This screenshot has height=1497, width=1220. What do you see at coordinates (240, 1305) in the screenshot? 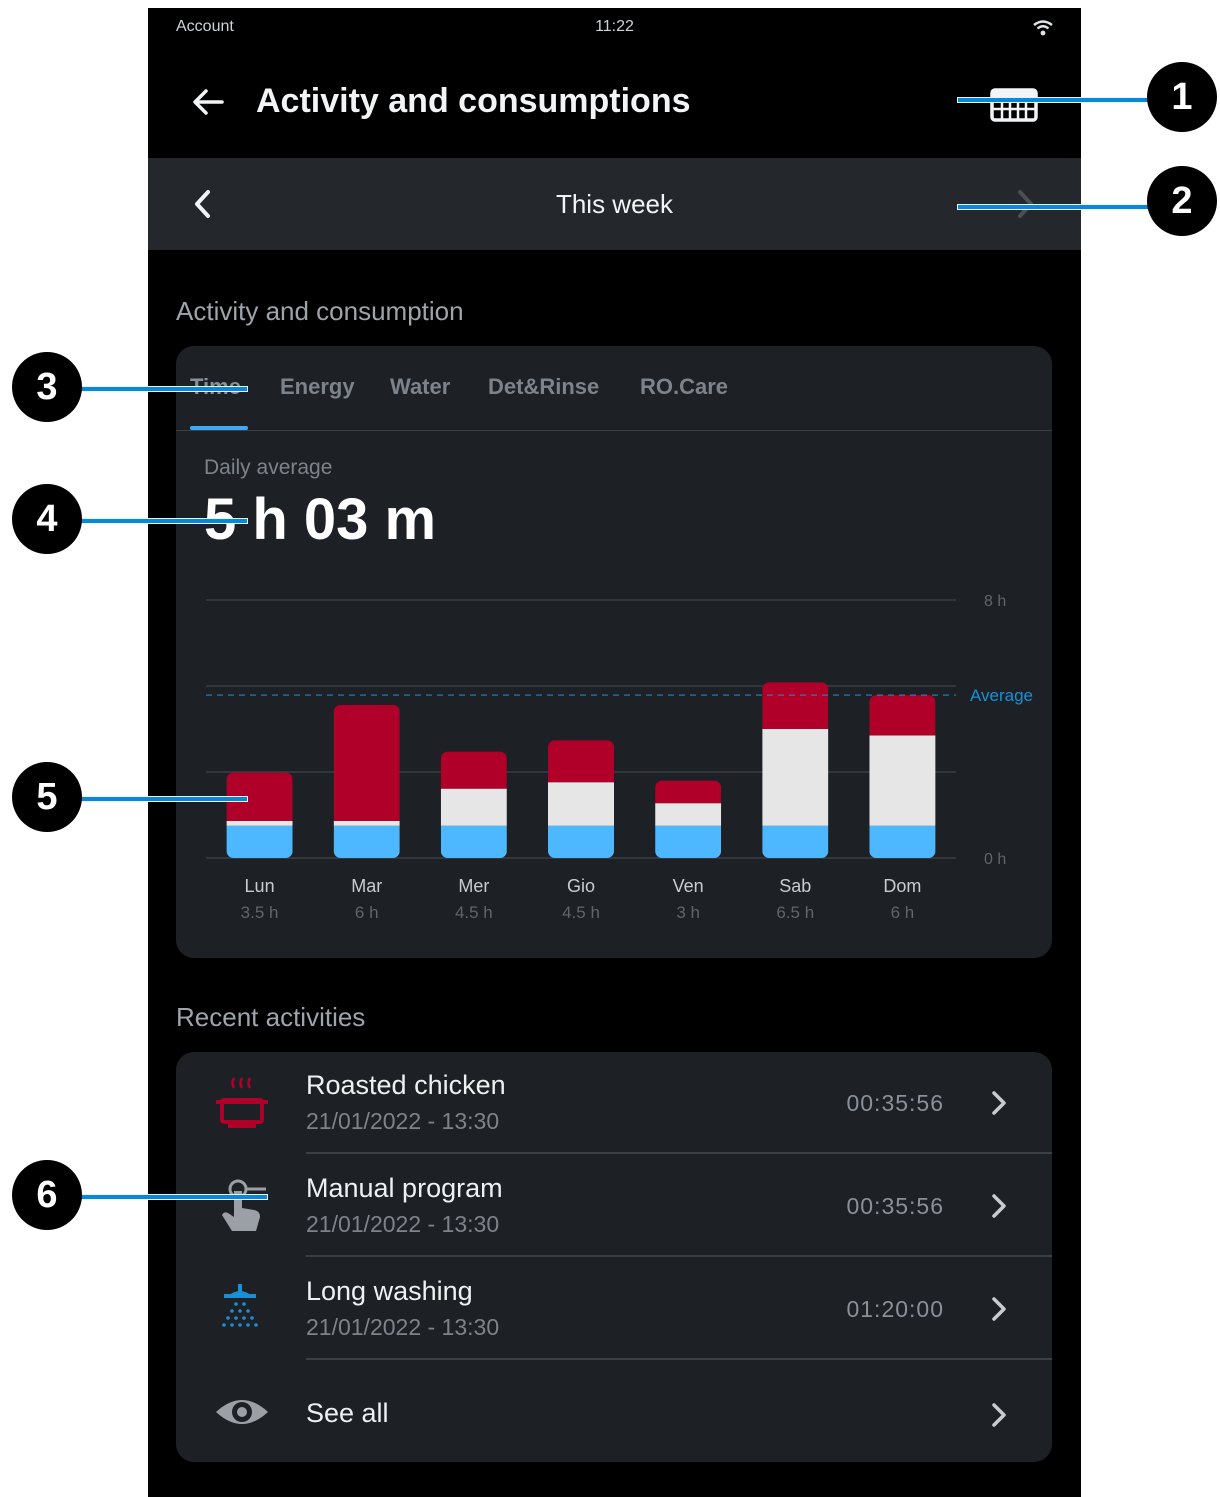
I see `shower-washing-icon` at bounding box center [240, 1305].